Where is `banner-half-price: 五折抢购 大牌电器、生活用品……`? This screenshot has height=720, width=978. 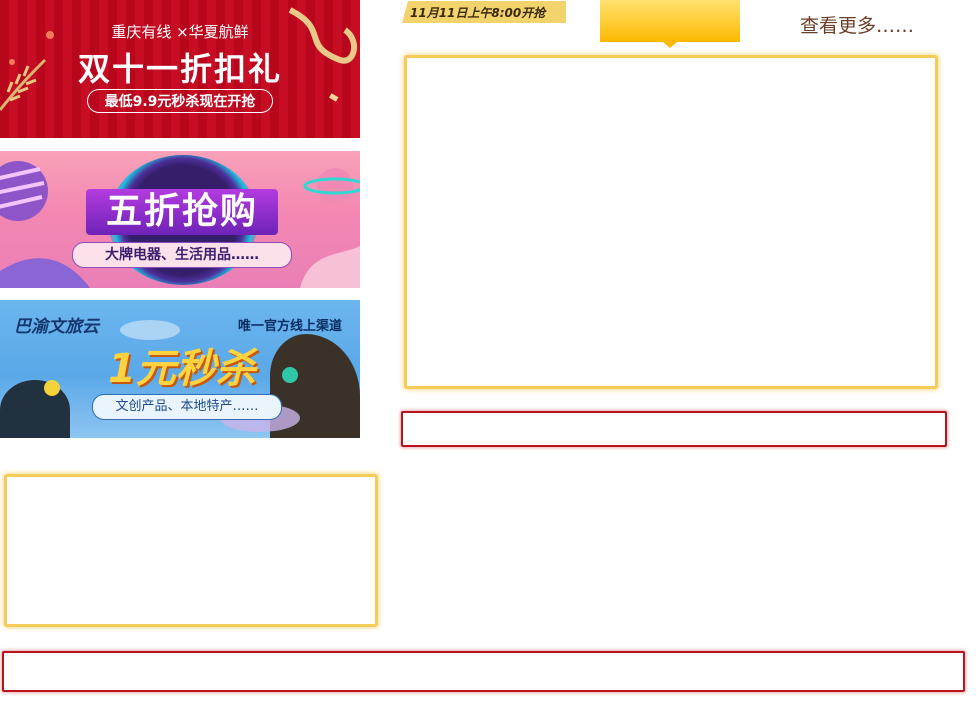 banner-half-price: 五折抢购 大牌电器、生活用品…… is located at coordinates (180, 219).